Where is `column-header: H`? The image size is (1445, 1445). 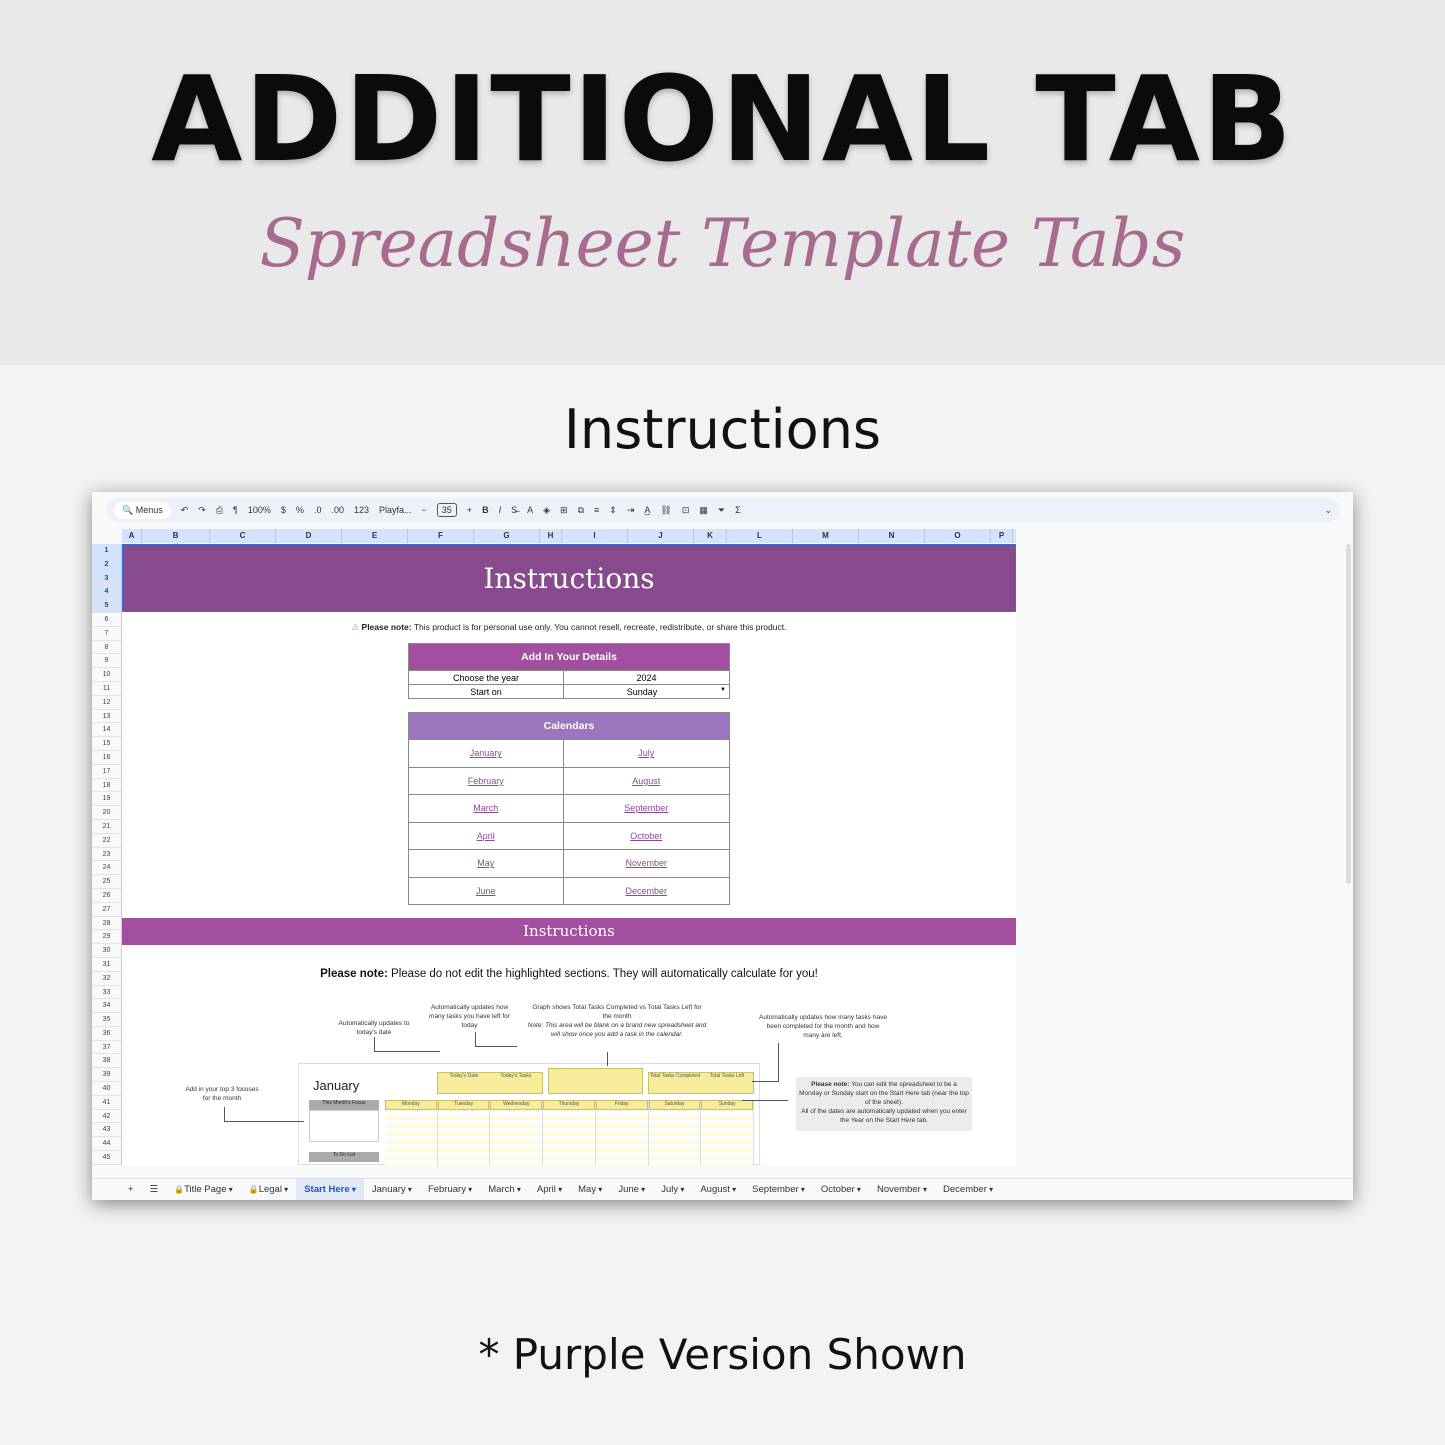
column-header: H is located at coordinates (551, 536).